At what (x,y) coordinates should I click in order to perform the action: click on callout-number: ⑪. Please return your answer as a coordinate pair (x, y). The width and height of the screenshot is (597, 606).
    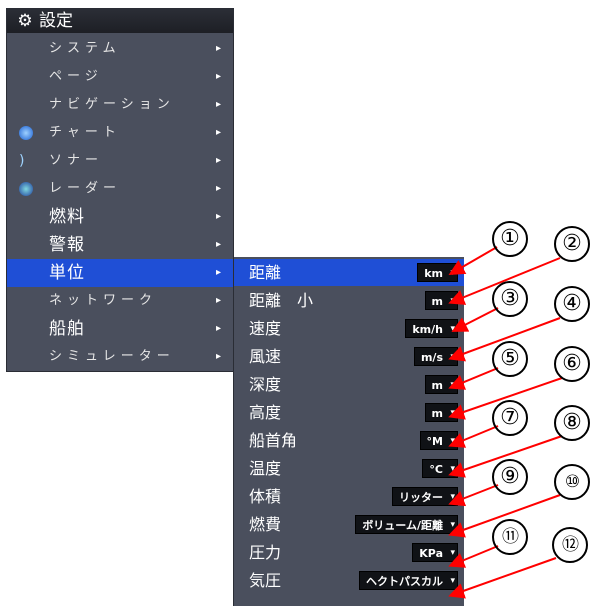
    Looking at the image, I should click on (510, 537).